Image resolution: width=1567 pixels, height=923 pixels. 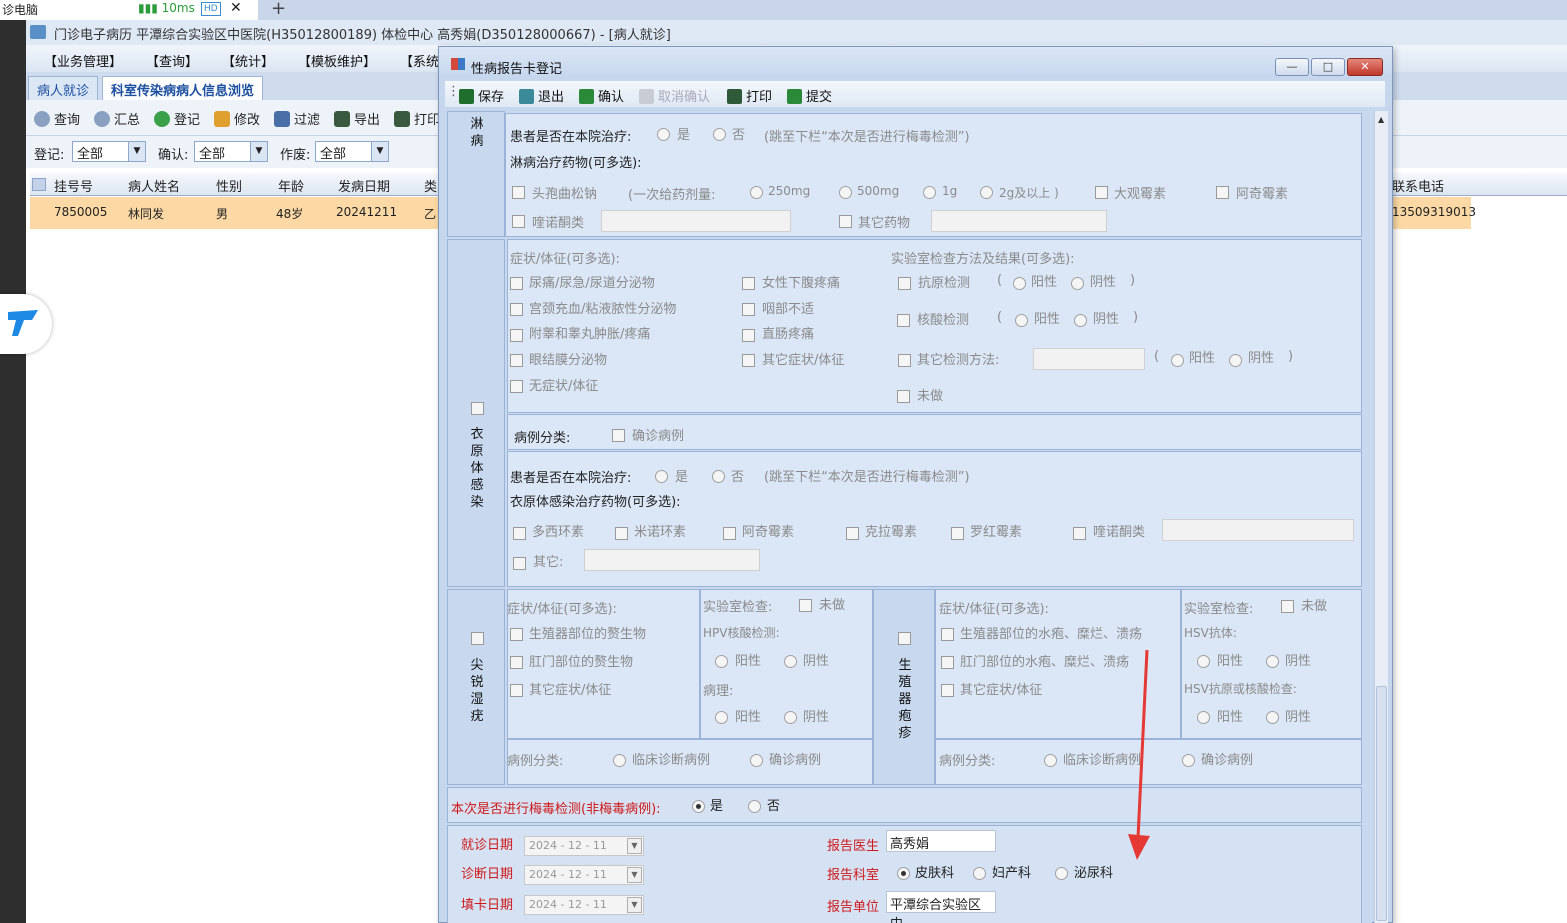 What do you see at coordinates (516, 309) in the screenshot?
I see `chl-sym-2-checkbox` at bounding box center [516, 309].